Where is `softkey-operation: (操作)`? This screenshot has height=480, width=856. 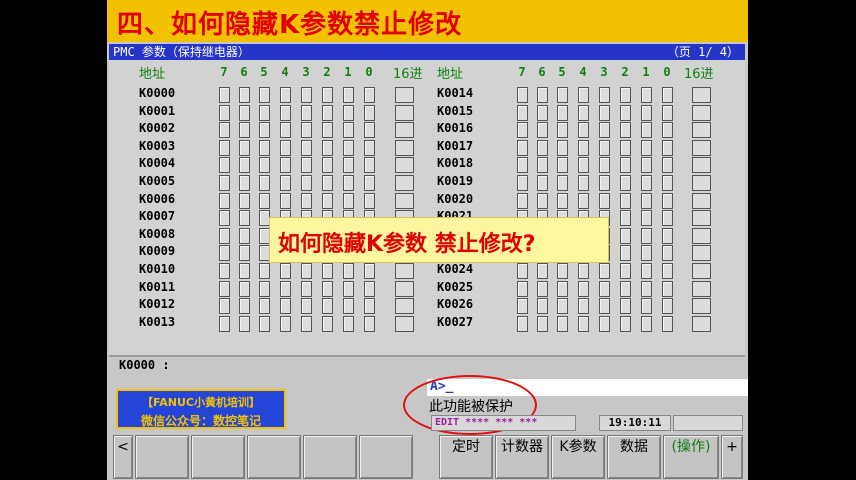
softkey-operation: (操作) is located at coordinates (691, 457).